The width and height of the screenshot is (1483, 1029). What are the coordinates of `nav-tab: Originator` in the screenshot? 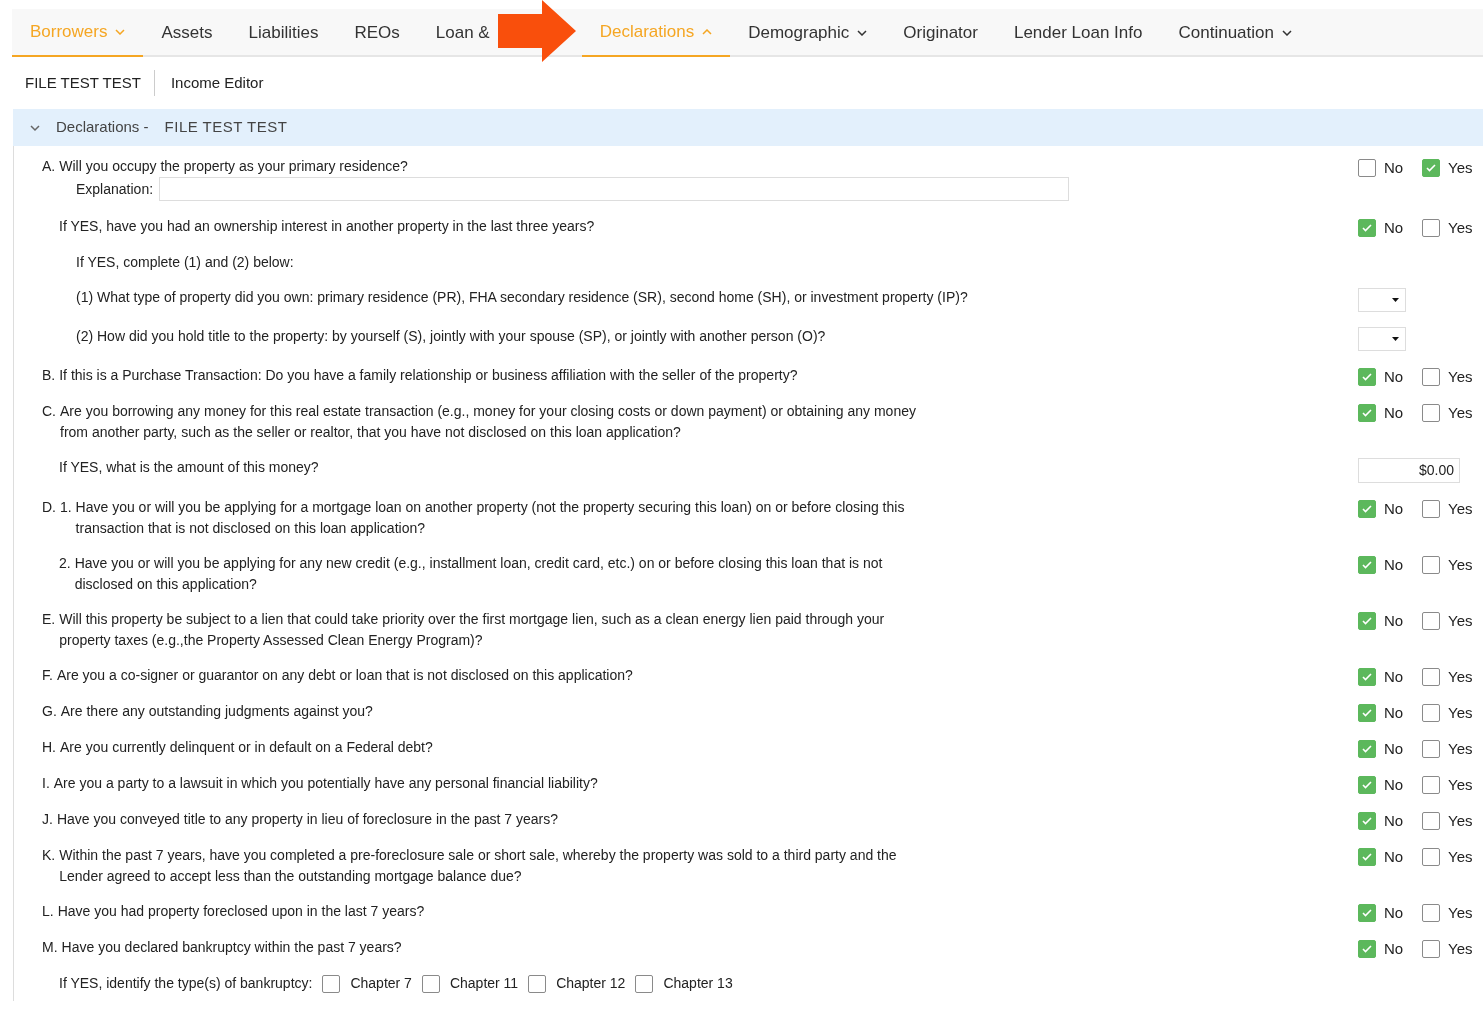 It's located at (940, 33).